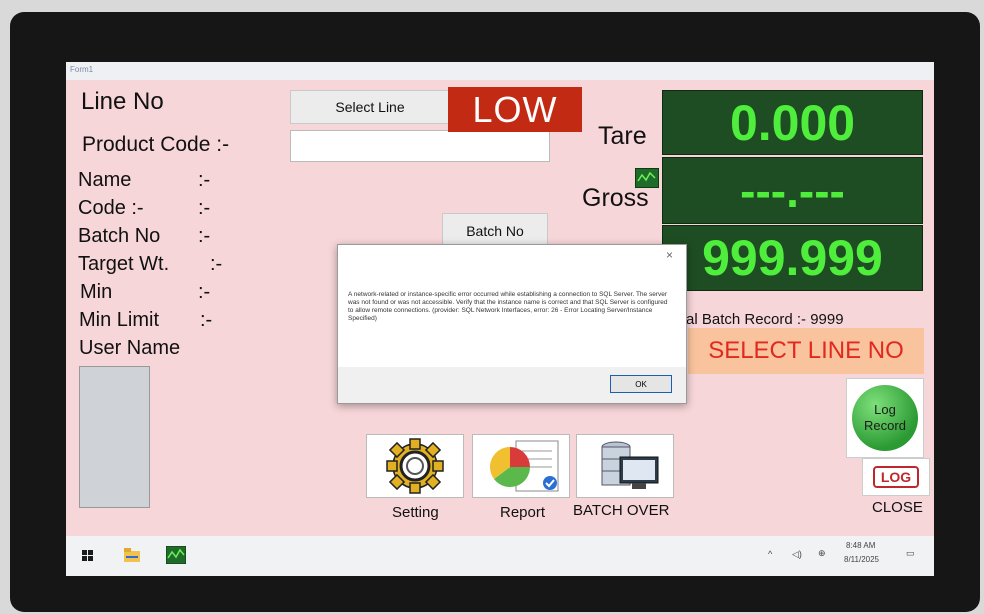 The image size is (984, 614). What do you see at coordinates (765, 319) in the screenshot?
I see `batch-record-label: al Batch Record :- 9999` at bounding box center [765, 319].